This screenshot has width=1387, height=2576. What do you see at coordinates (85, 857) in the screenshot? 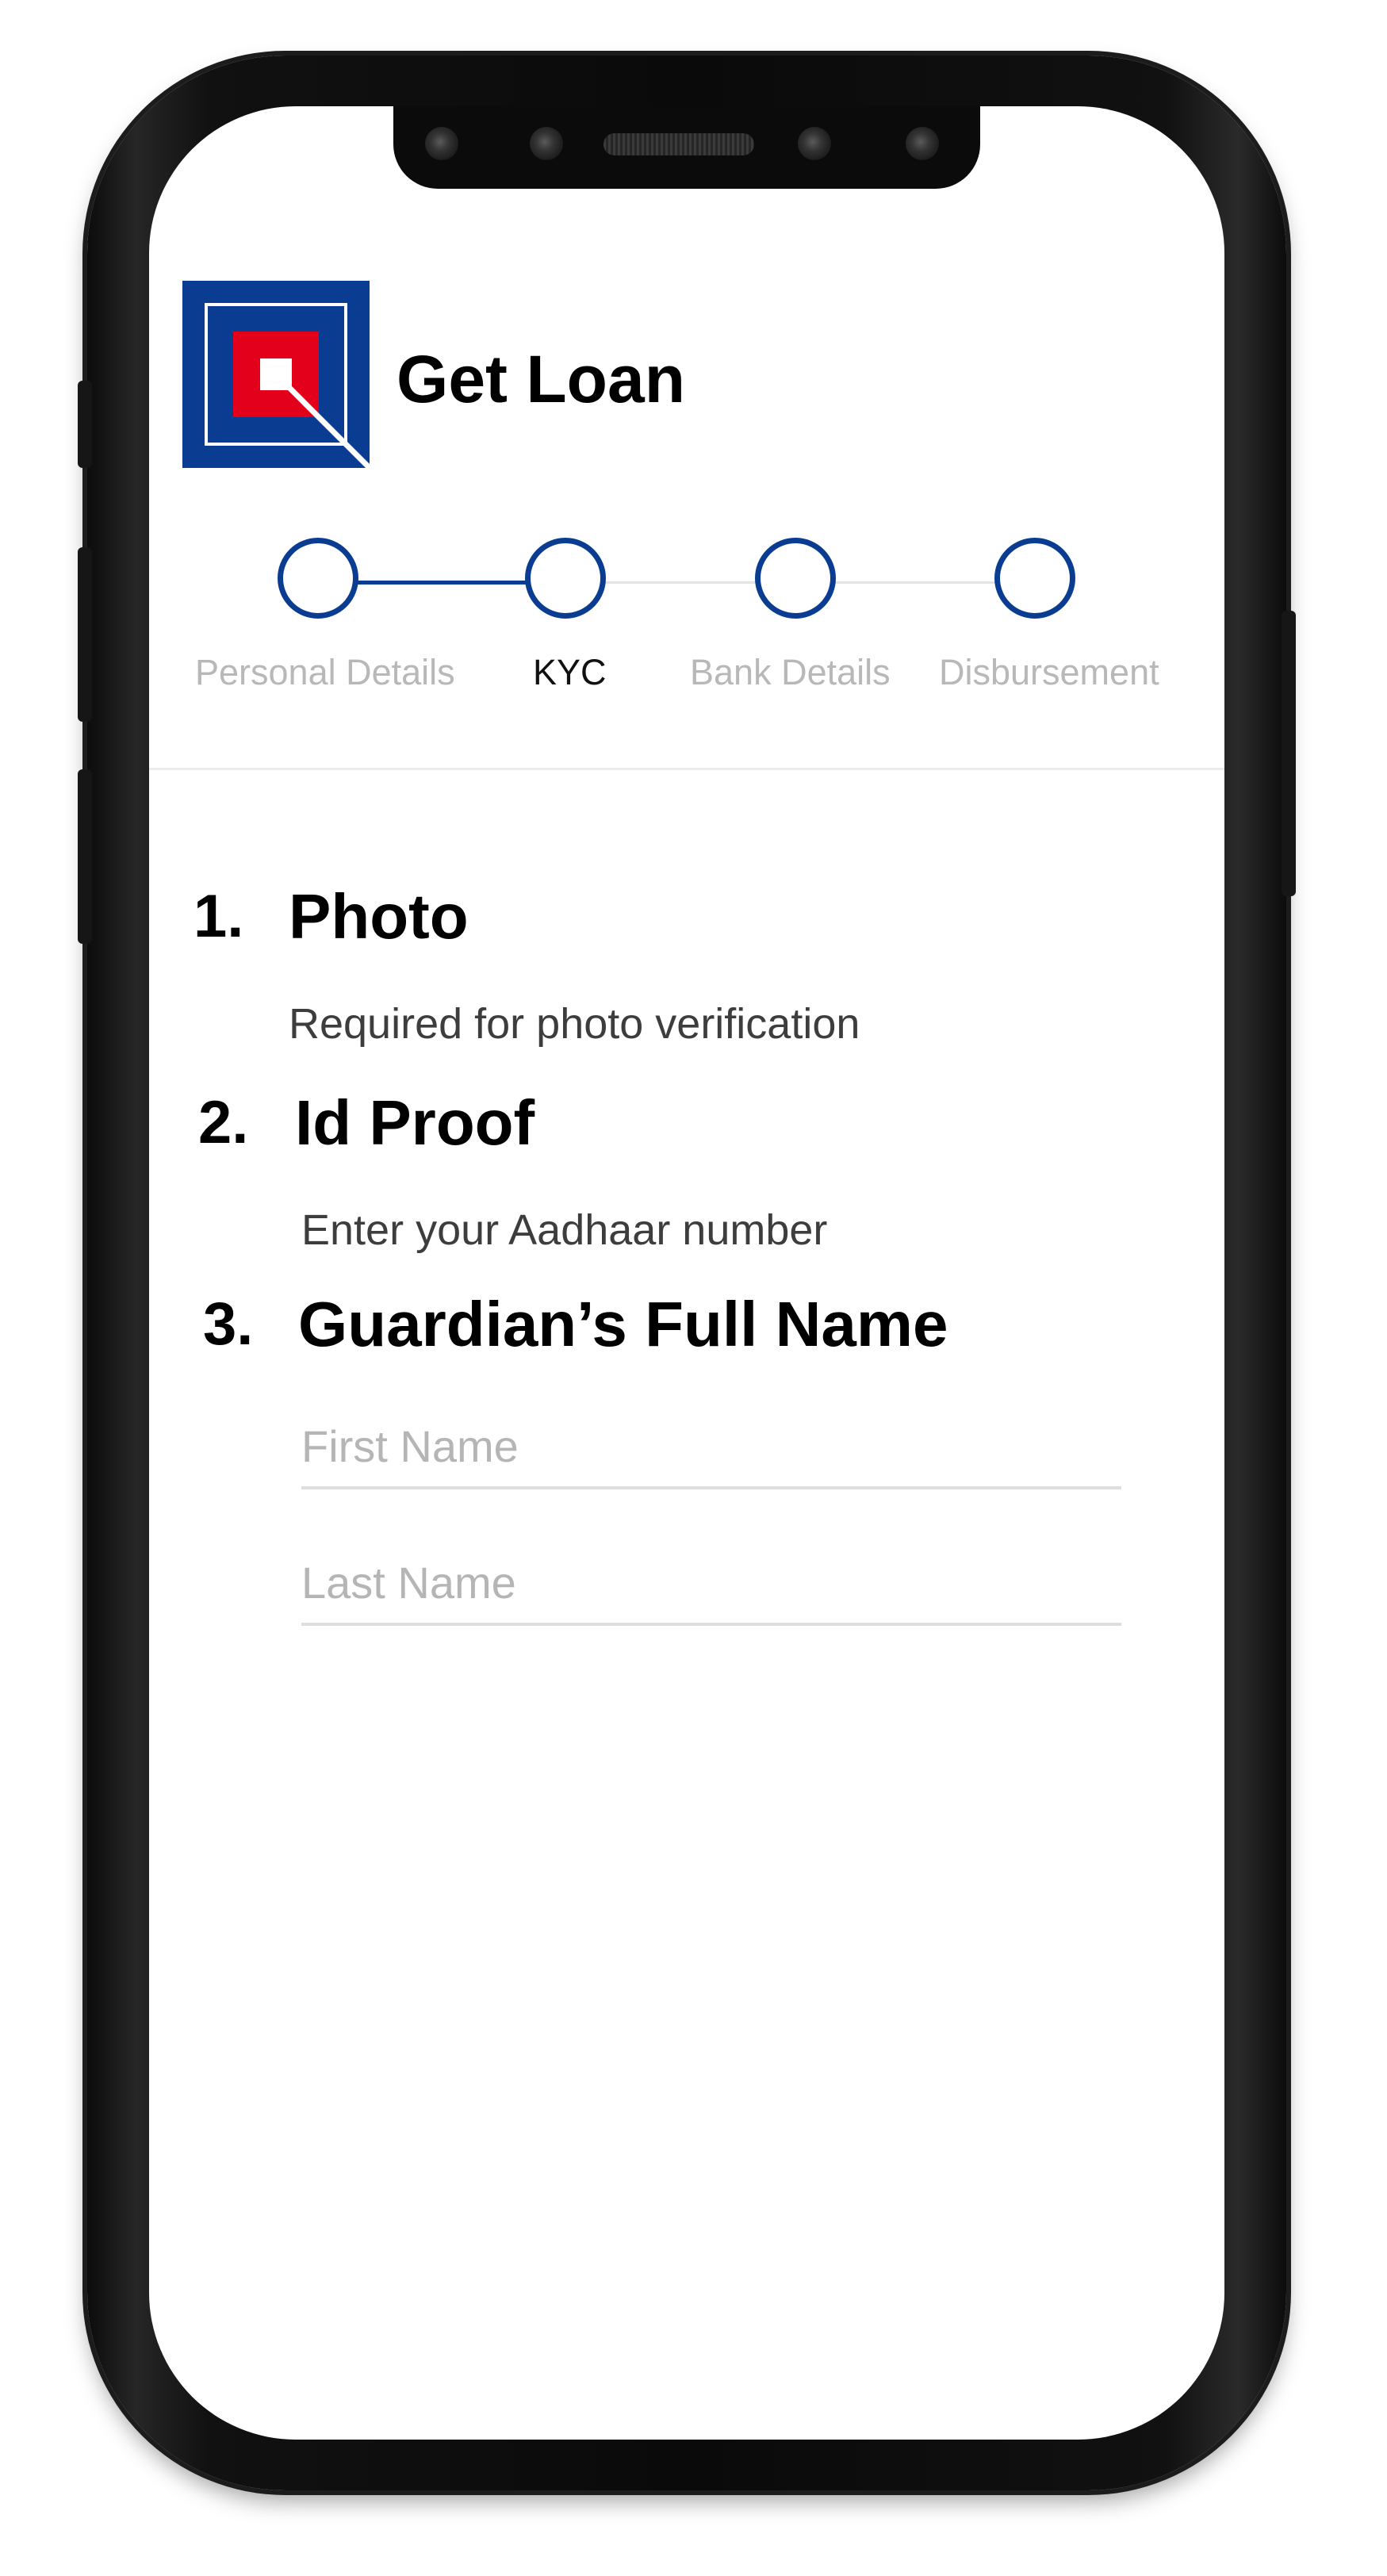
I see `volume-down-button` at bounding box center [85, 857].